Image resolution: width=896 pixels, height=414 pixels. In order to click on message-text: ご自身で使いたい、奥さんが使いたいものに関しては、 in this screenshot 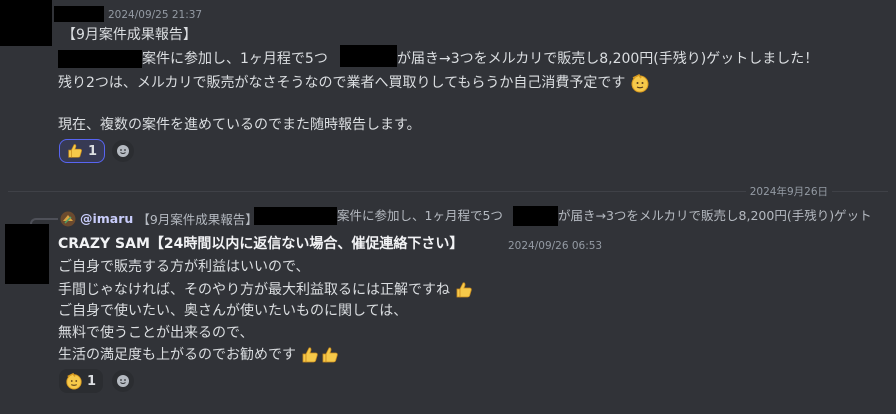, I will do `click(233, 311)`.